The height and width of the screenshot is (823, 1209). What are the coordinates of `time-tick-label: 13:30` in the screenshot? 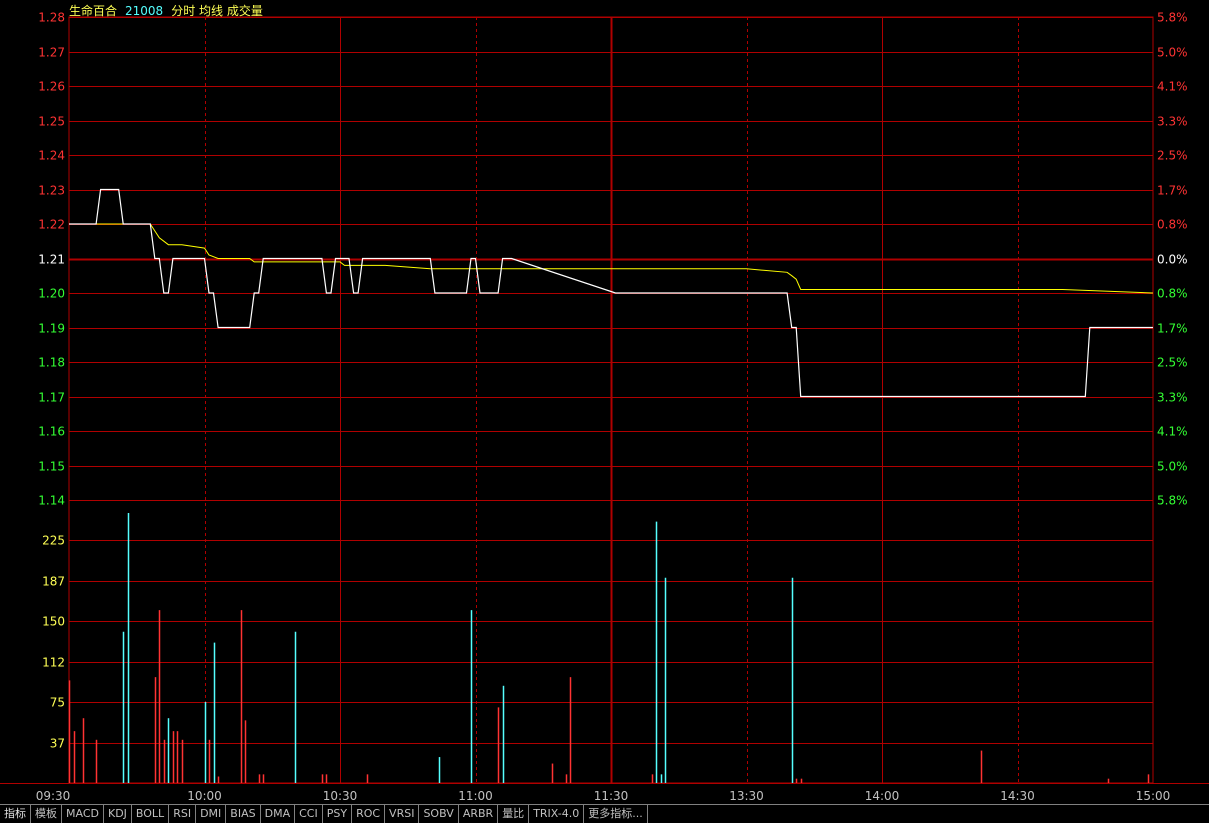 It's located at (746, 796).